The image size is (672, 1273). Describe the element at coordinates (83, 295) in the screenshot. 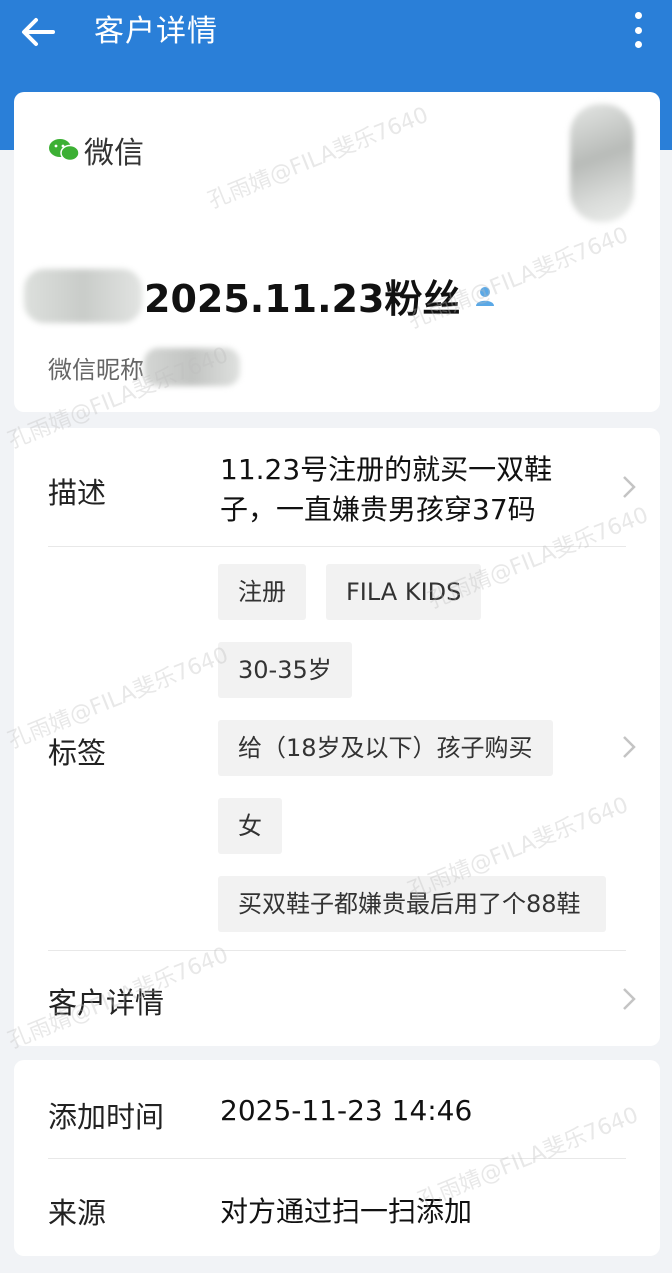

I see `redacted-name` at that location.